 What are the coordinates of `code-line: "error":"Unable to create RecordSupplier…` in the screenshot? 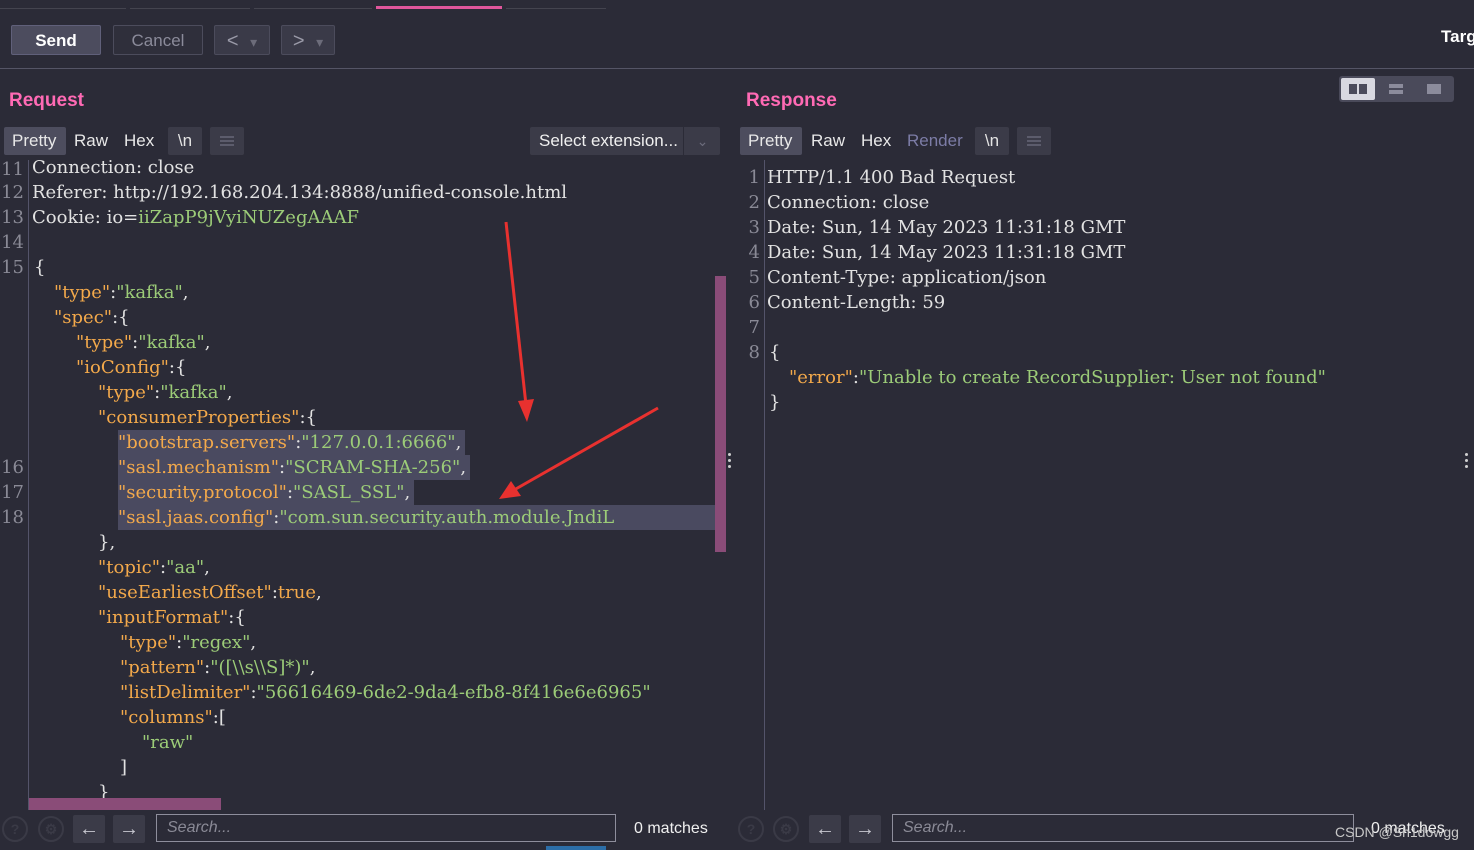 It's located at (1057, 377).